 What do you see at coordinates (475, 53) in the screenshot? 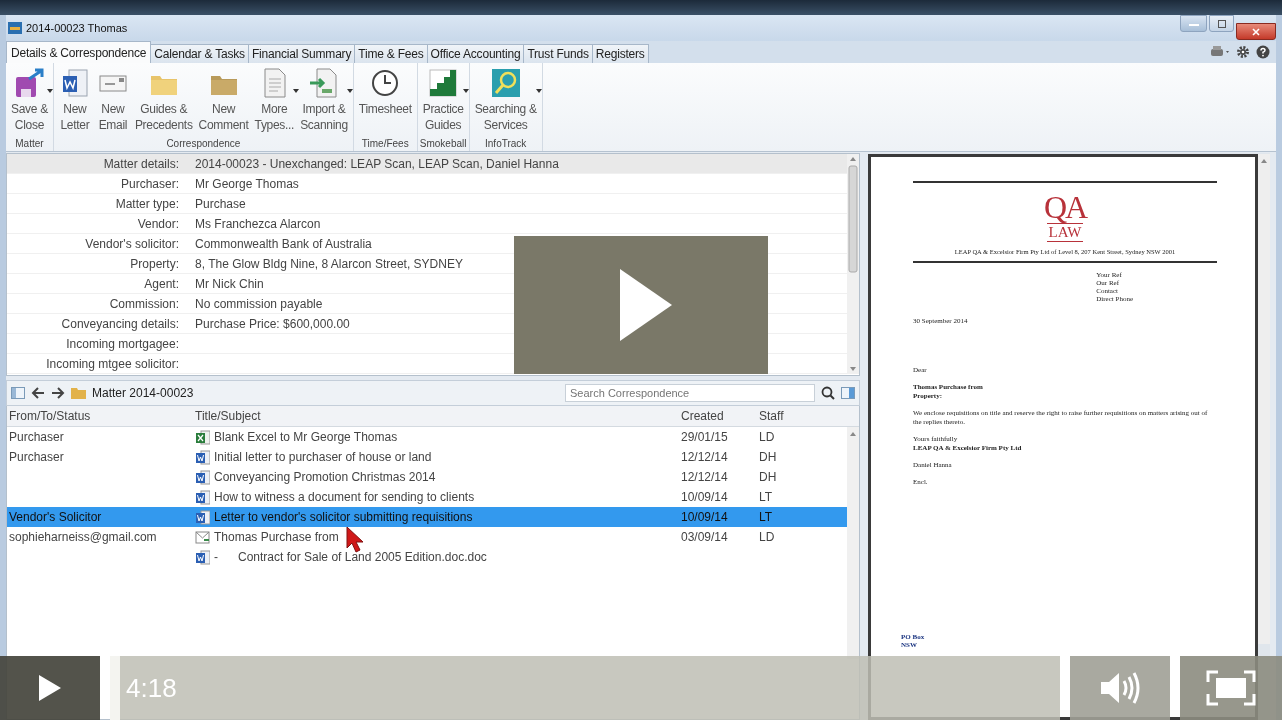
I see `tab: Office Accounting` at bounding box center [475, 53].